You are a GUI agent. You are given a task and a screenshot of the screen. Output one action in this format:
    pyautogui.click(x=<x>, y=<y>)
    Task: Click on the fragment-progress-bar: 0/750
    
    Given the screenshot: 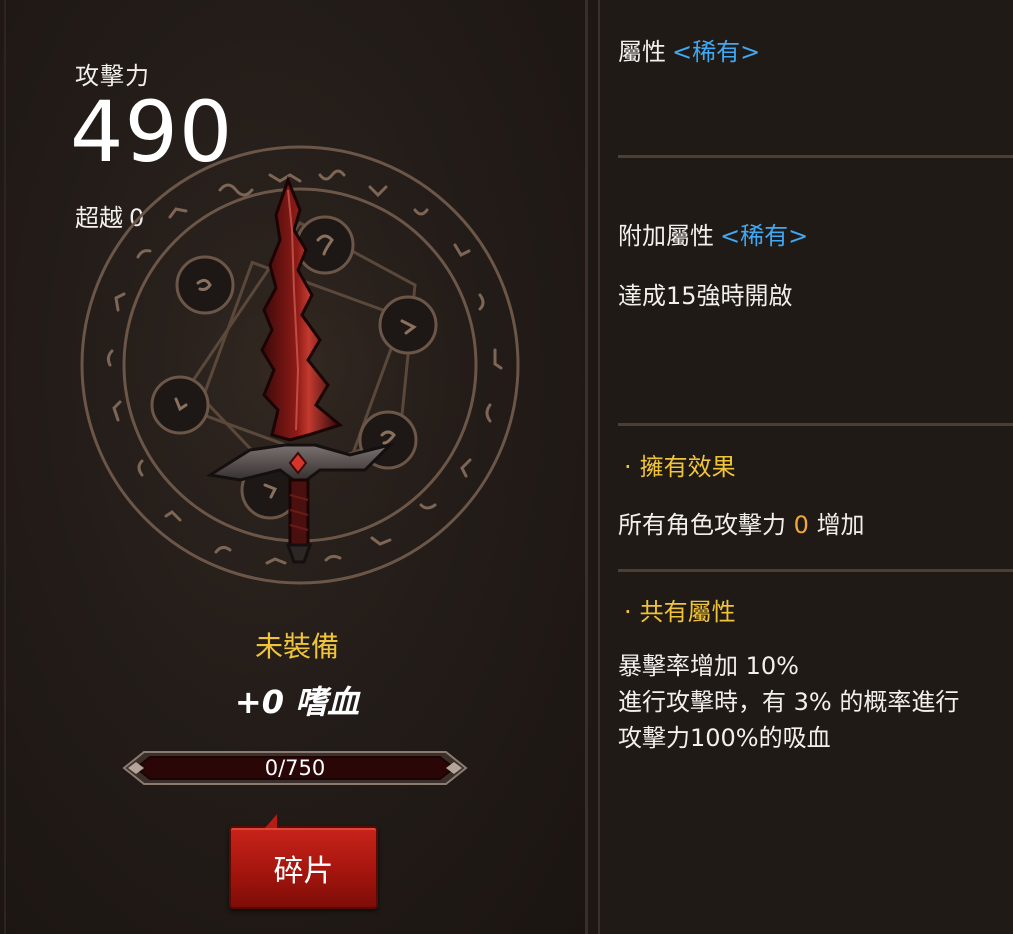 What is the action you would take?
    pyautogui.click(x=295, y=768)
    